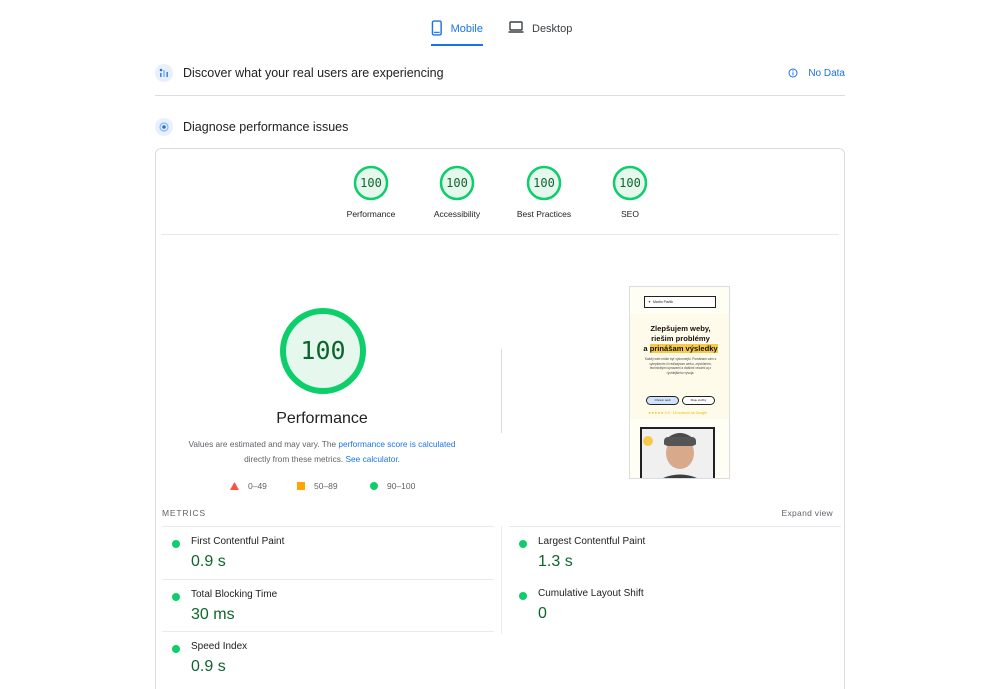  What do you see at coordinates (500, 23) in the screenshot?
I see `device-tabs: Mobile Desktop` at bounding box center [500, 23].